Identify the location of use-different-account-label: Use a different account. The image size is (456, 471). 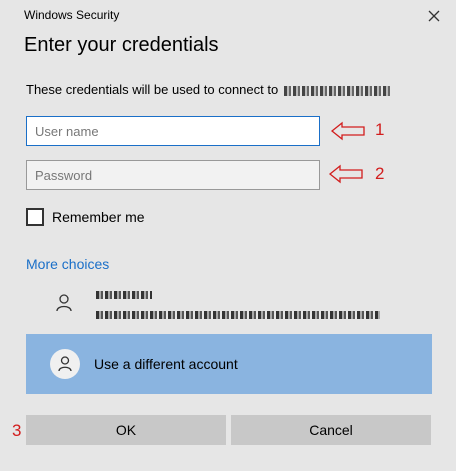
(166, 364).